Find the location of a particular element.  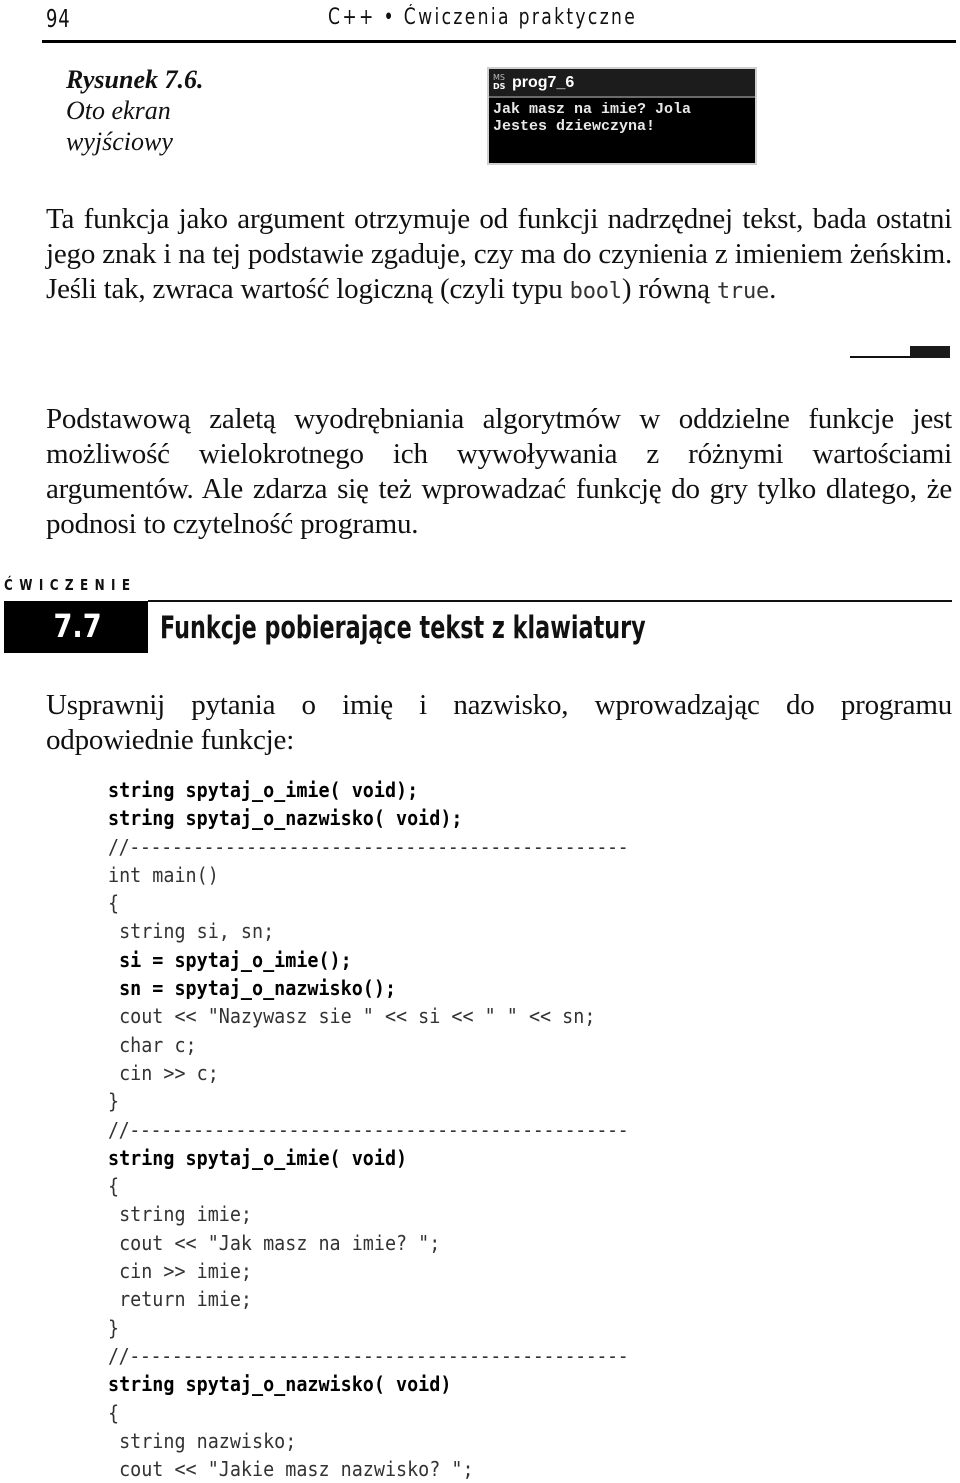

code-line: string spytaj_o_imie( void) is located at coordinates (258, 1157).